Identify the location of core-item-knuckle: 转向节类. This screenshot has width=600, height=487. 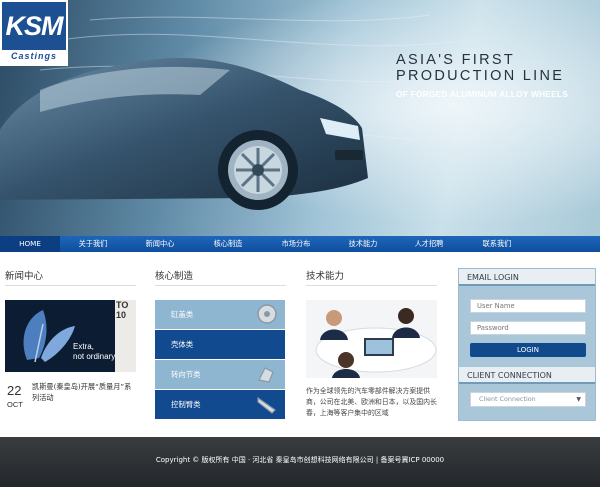
(220, 374).